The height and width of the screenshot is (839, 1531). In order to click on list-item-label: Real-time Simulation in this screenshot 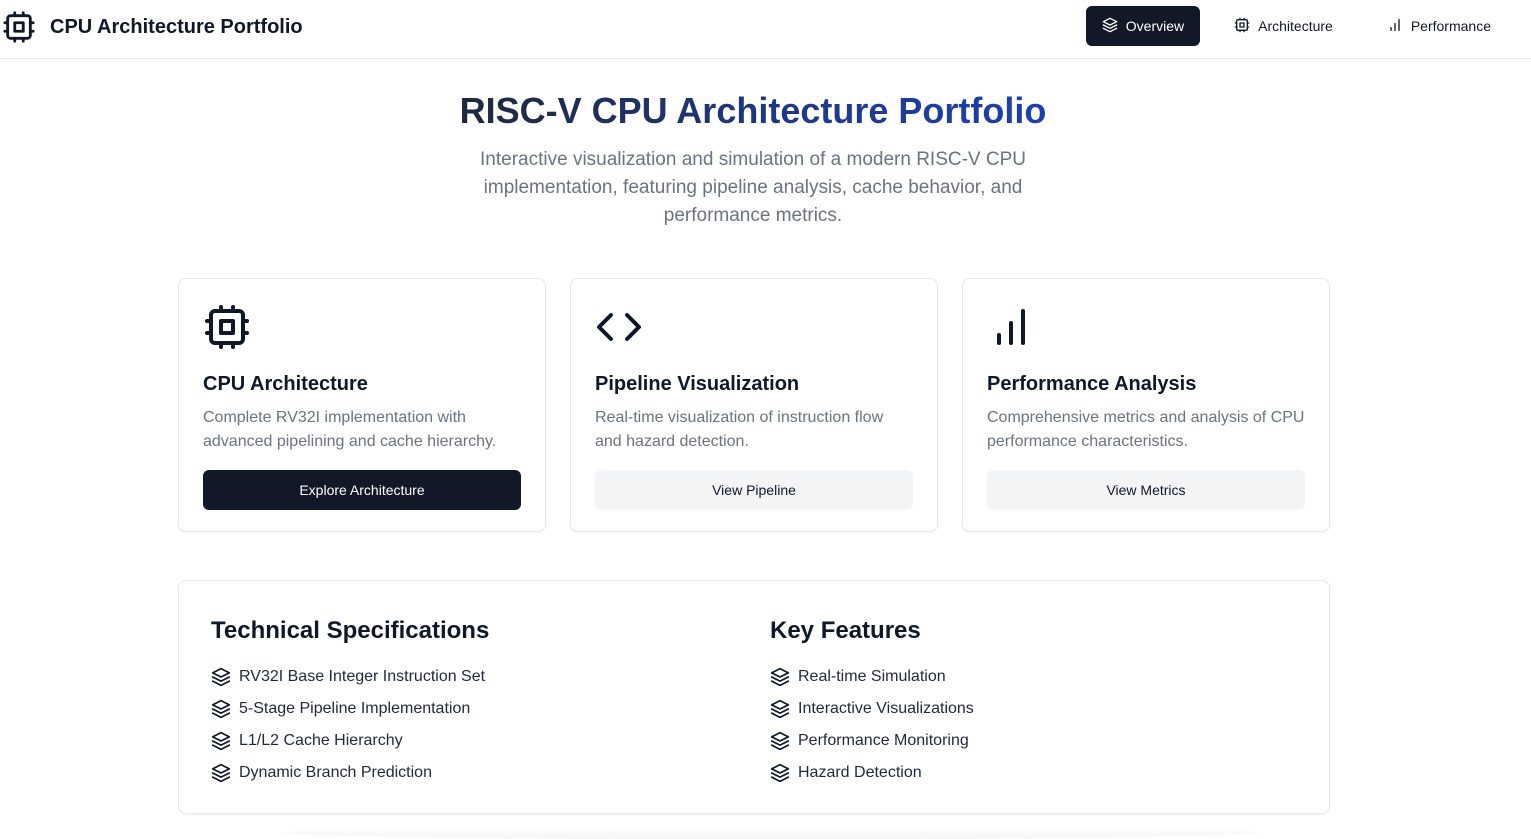, I will do `click(872, 676)`.